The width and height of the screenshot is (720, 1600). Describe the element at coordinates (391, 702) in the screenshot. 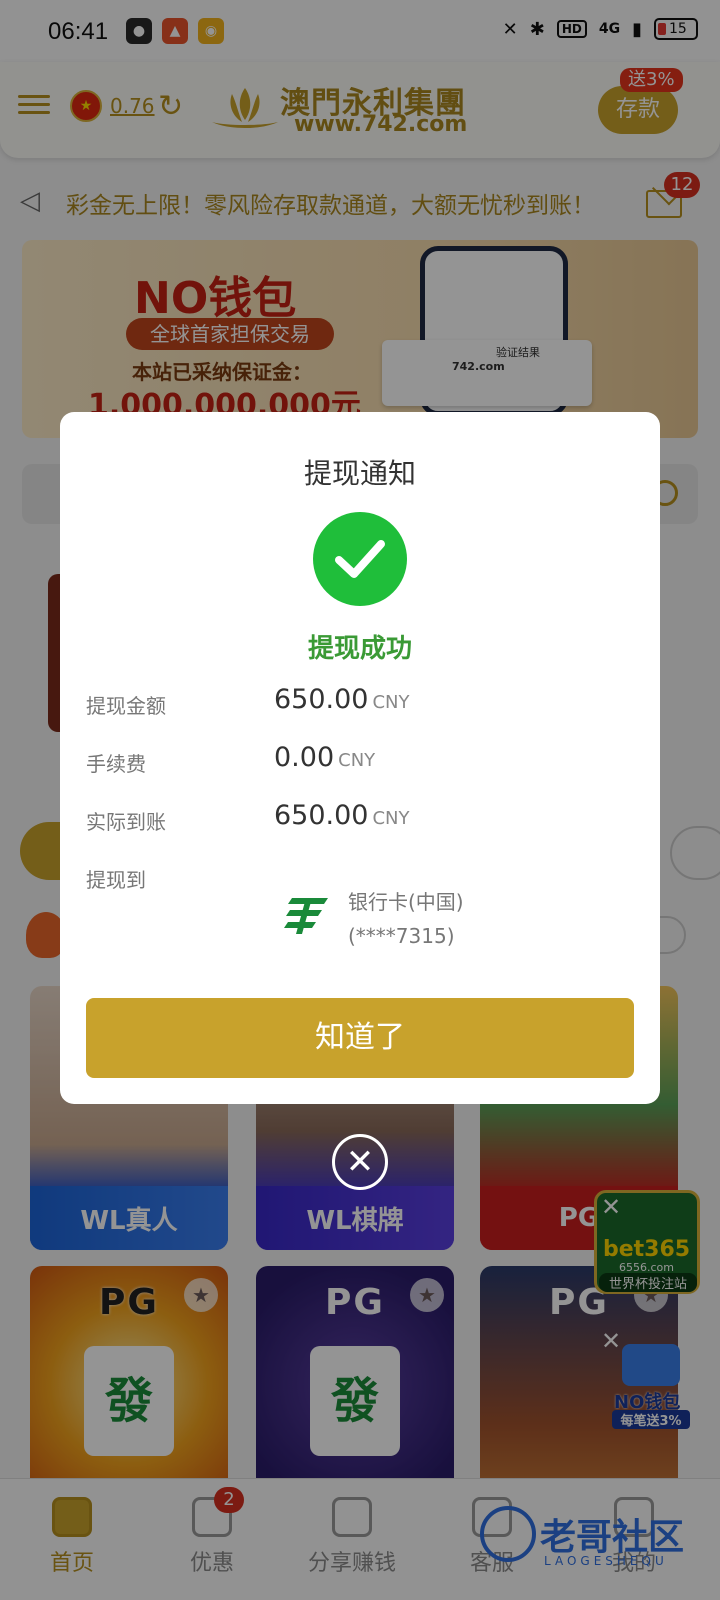

I see `amount-unit: CNY` at that location.